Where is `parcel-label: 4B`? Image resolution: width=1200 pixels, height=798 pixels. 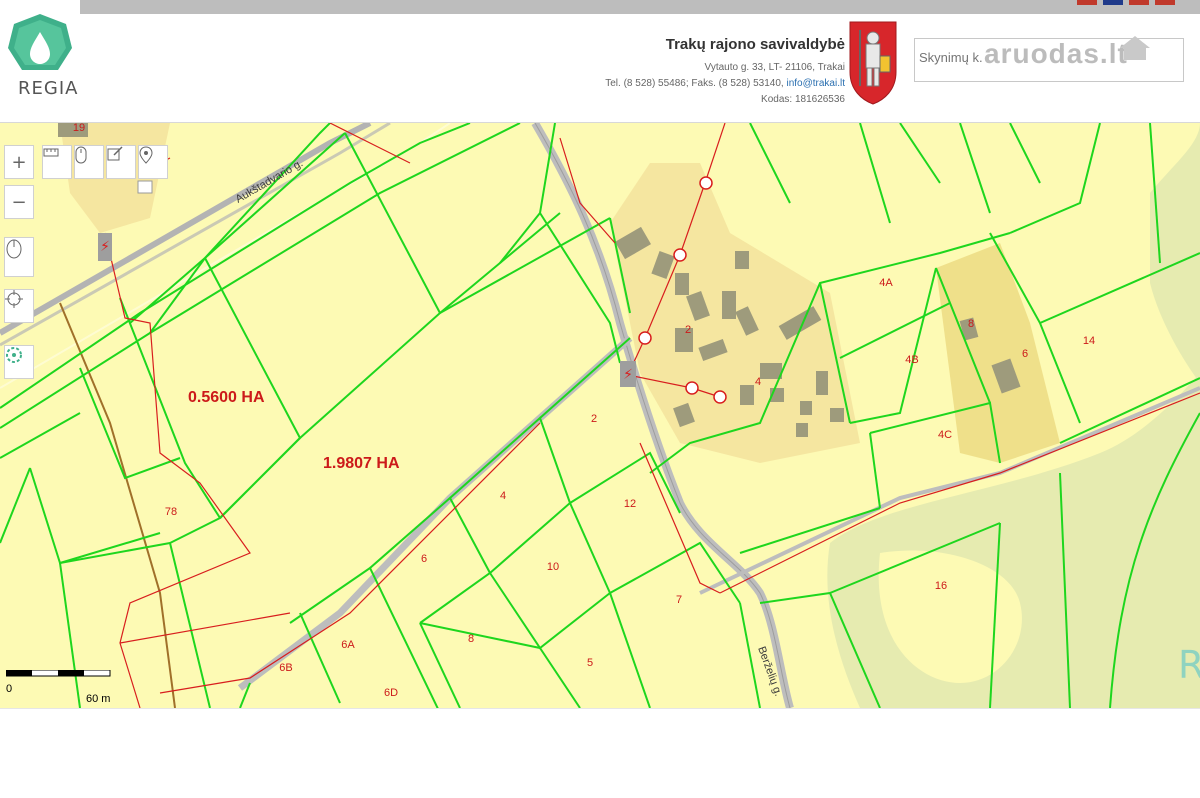 parcel-label: 4B is located at coordinates (911, 360).